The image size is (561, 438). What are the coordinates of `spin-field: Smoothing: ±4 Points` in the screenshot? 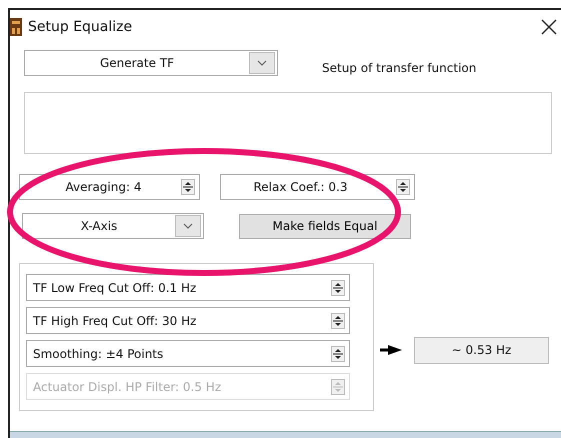 It's located at (188, 353).